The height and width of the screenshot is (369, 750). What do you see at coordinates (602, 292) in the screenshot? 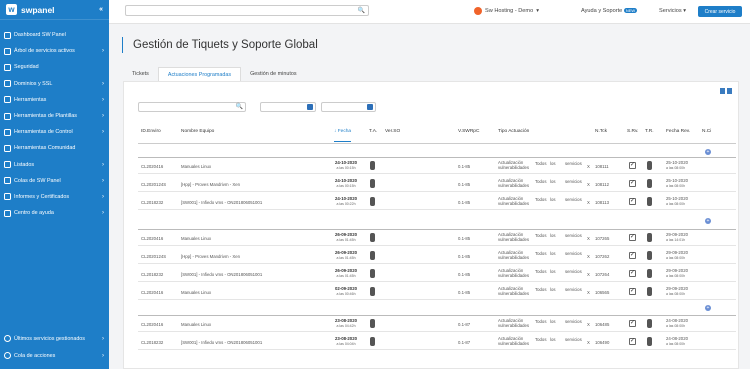
I see `cell-ntck: 106565` at bounding box center [602, 292].